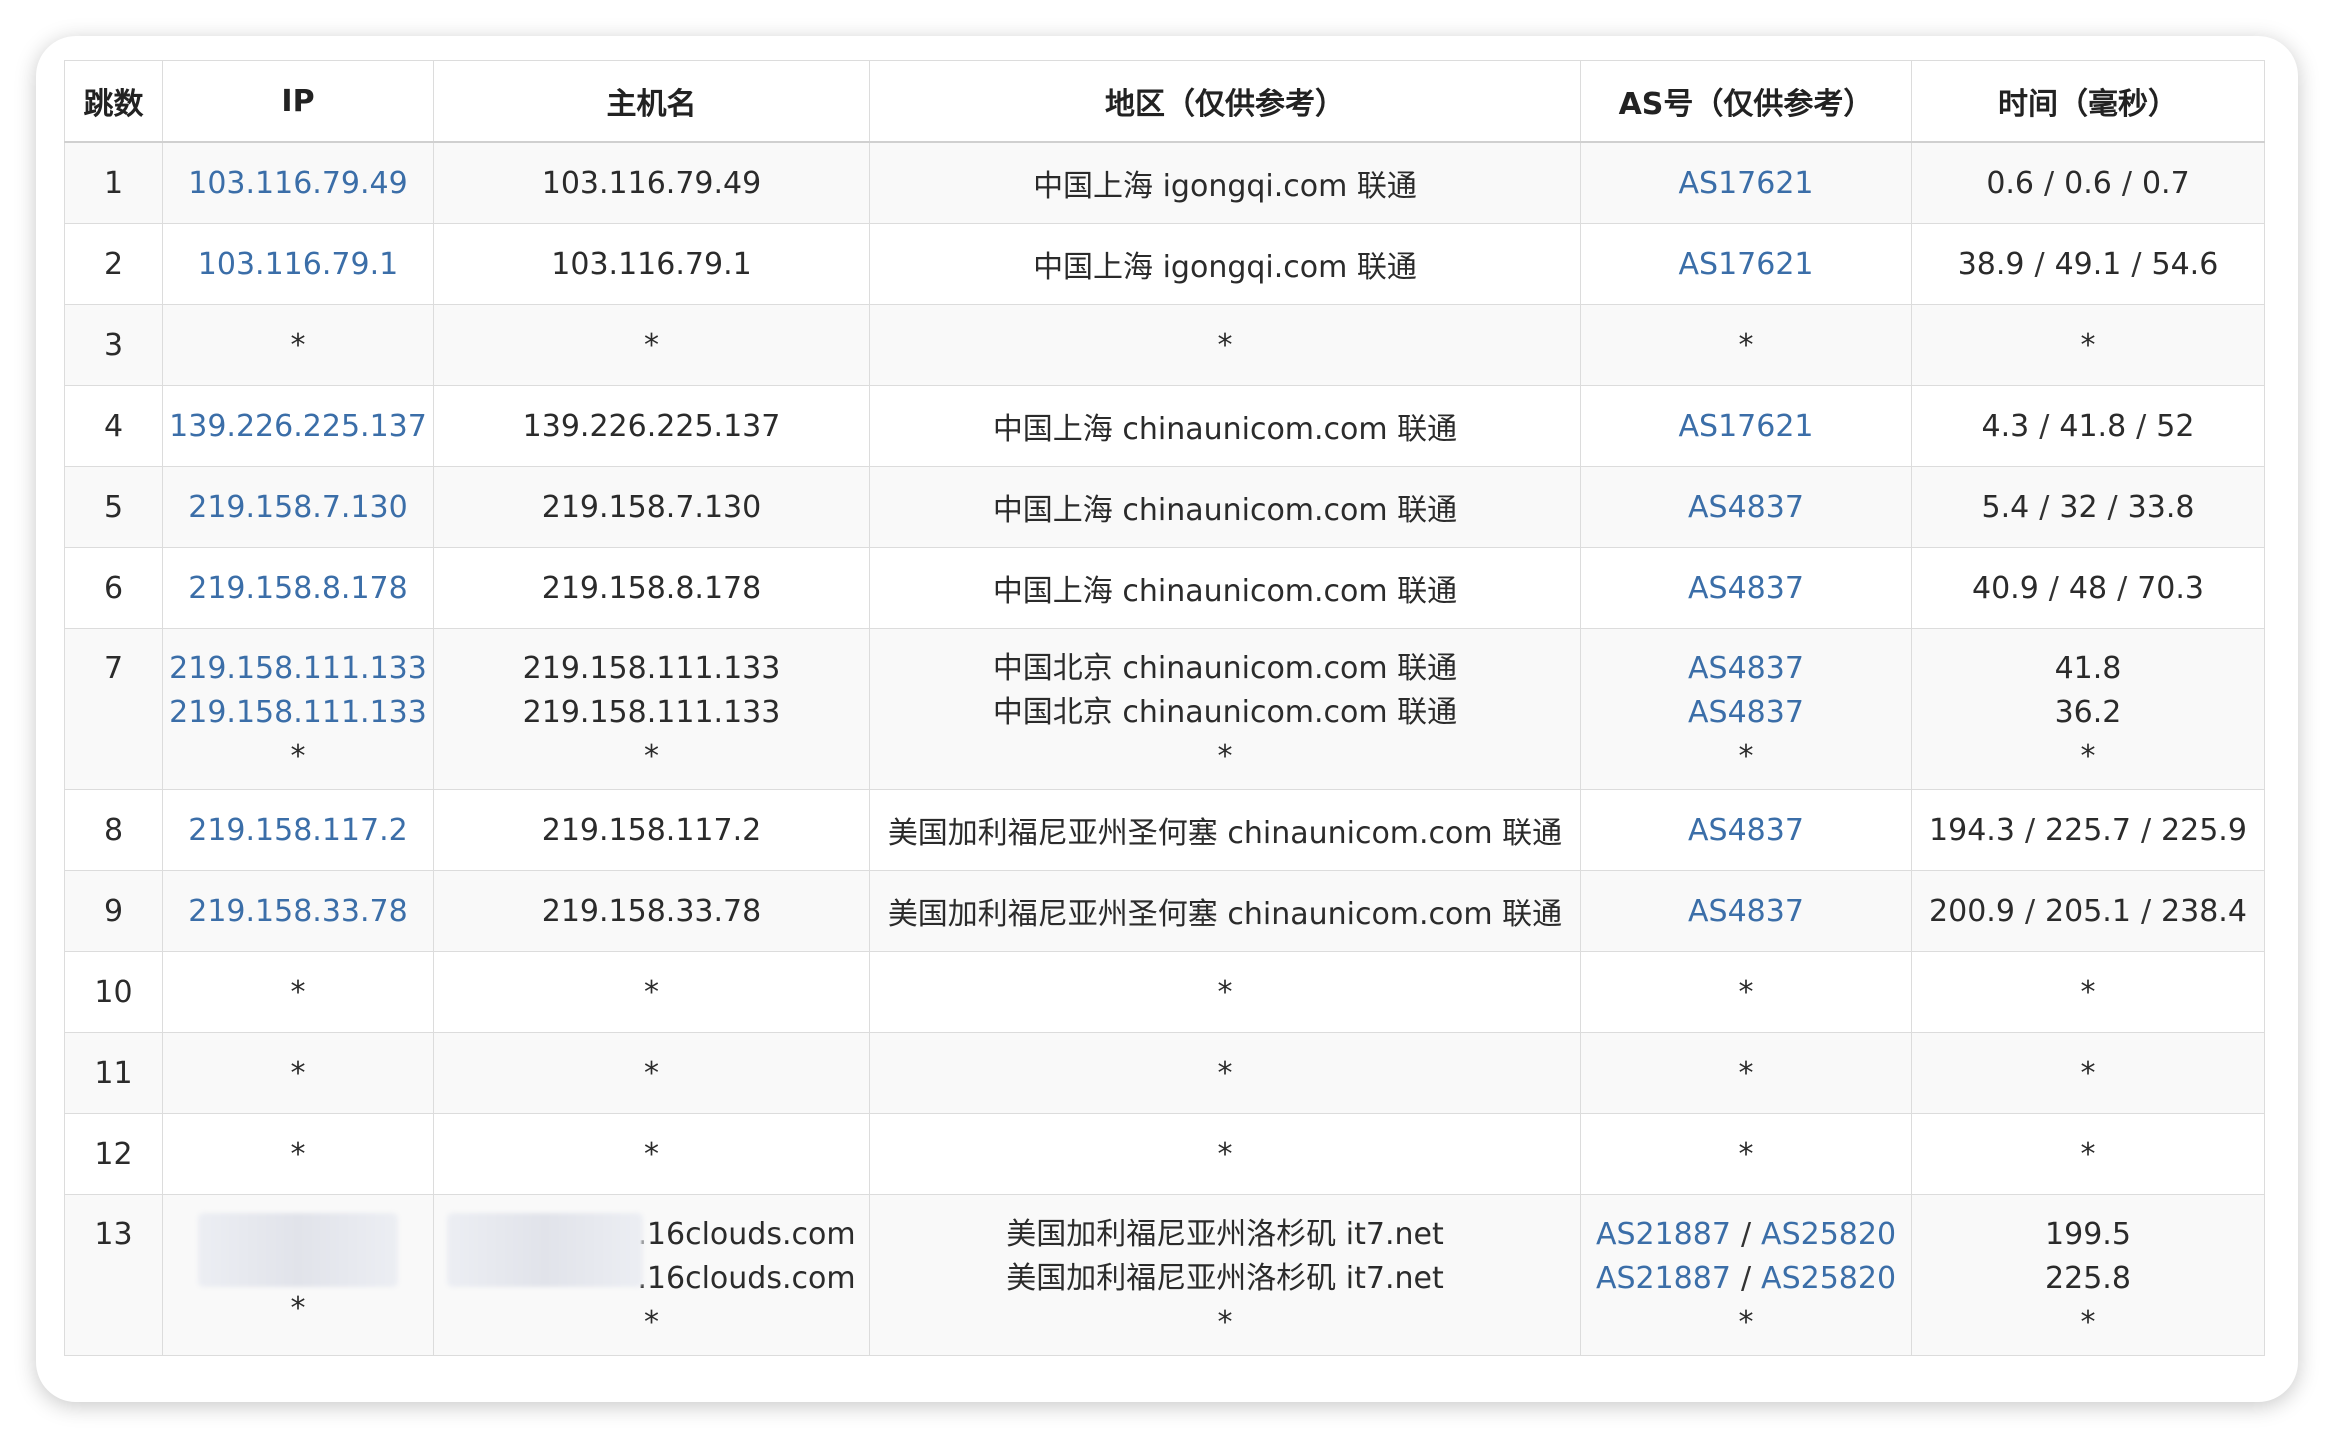 This screenshot has height=1438, width=2334. I want to click on hop-number: 1, so click(113, 182).